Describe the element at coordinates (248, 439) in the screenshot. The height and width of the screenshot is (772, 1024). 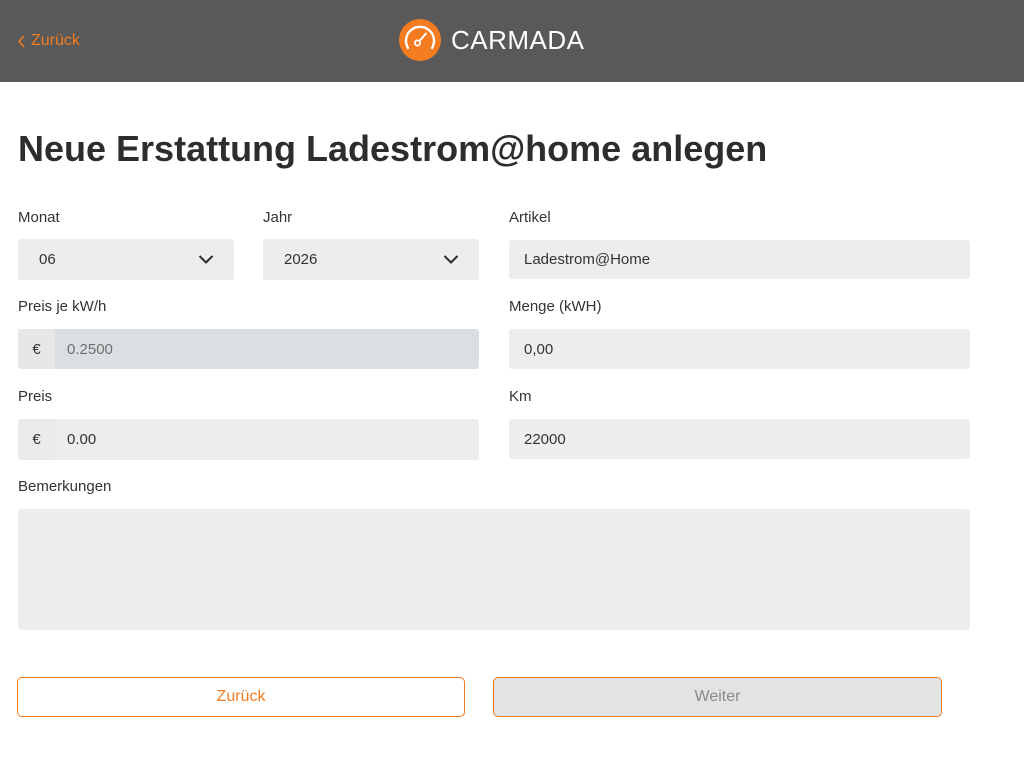
I see `price-field: € 0.00` at that location.